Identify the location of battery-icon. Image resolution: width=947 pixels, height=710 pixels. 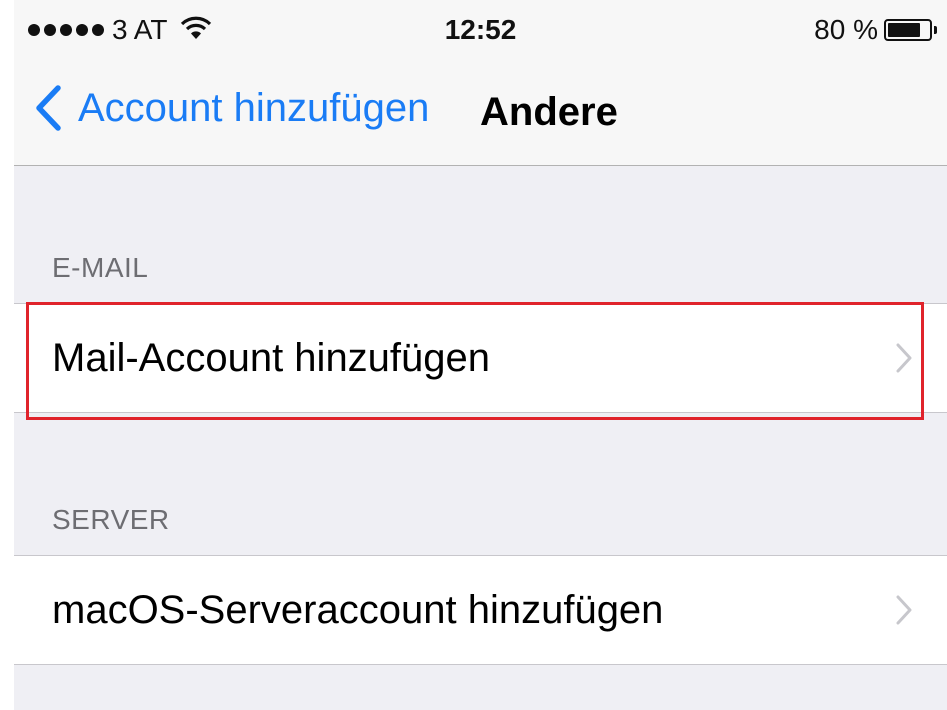
(908, 30).